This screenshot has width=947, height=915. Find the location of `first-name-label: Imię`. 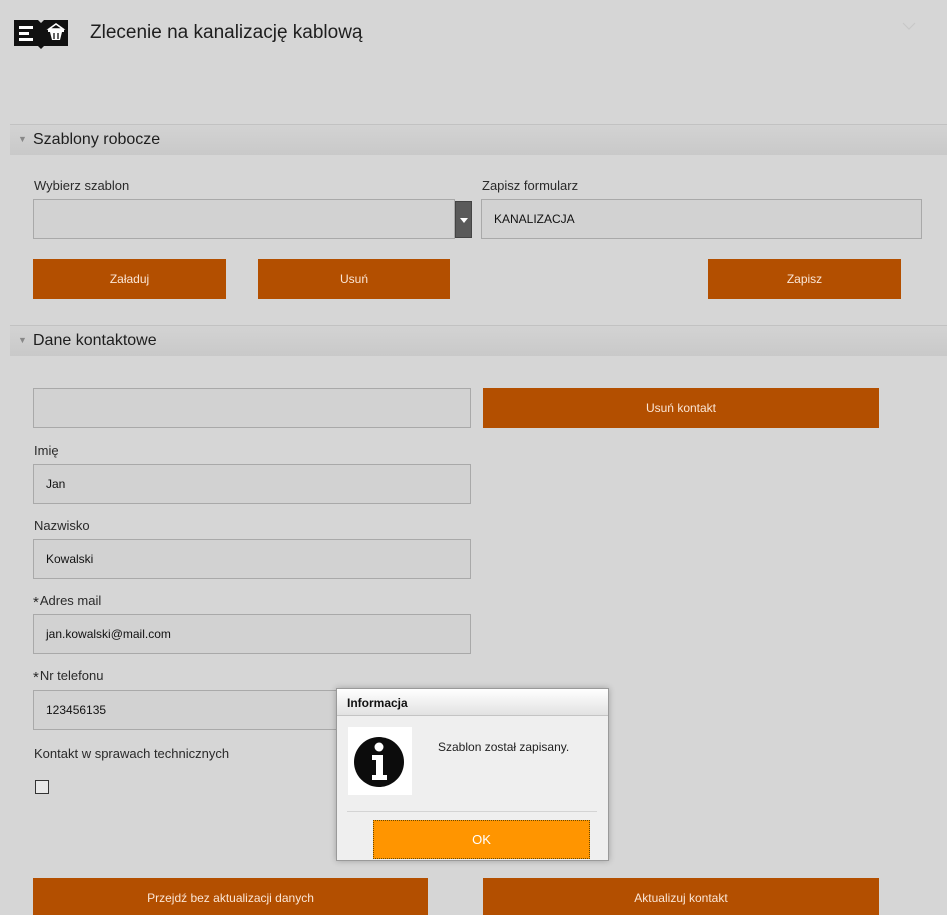

first-name-label: Imię is located at coordinates (46, 450).